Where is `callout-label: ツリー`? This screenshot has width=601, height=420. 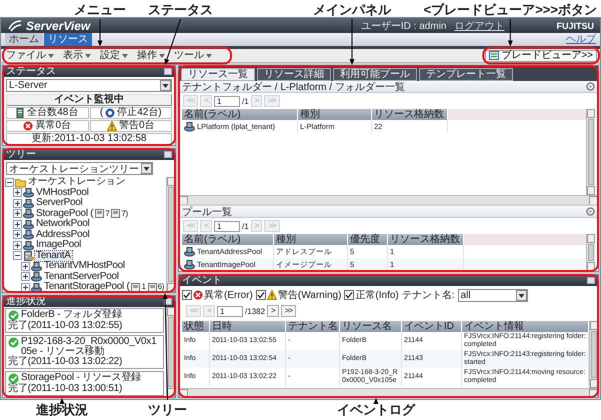 callout-label: ツリー is located at coordinates (167, 410).